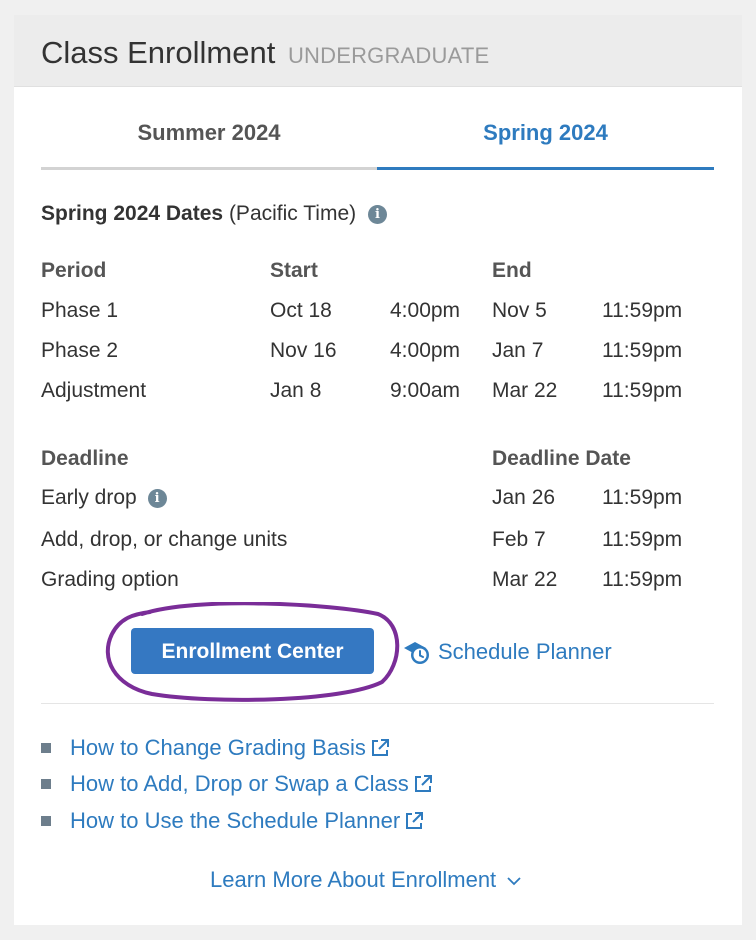 The width and height of the screenshot is (756, 940). Describe the element at coordinates (545, 142) in the screenshot. I see `tab-spring-2024: Spring 2024` at that location.